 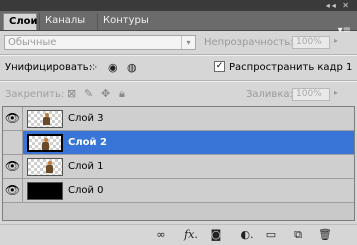 What do you see at coordinates (249, 42) in the screenshot?
I see `opacity-label: Непрозрачность:` at bounding box center [249, 42].